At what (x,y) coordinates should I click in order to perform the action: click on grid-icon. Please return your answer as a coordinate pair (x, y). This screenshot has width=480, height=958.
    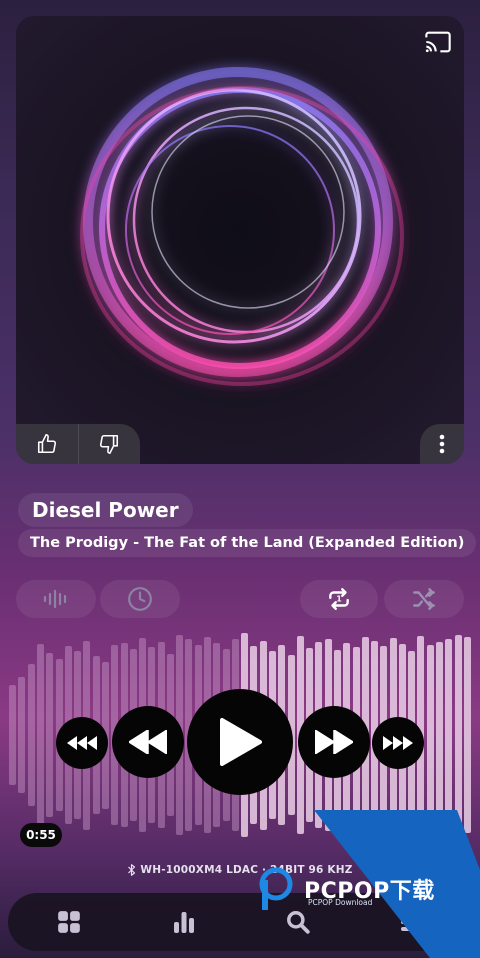
    Looking at the image, I should click on (69, 922).